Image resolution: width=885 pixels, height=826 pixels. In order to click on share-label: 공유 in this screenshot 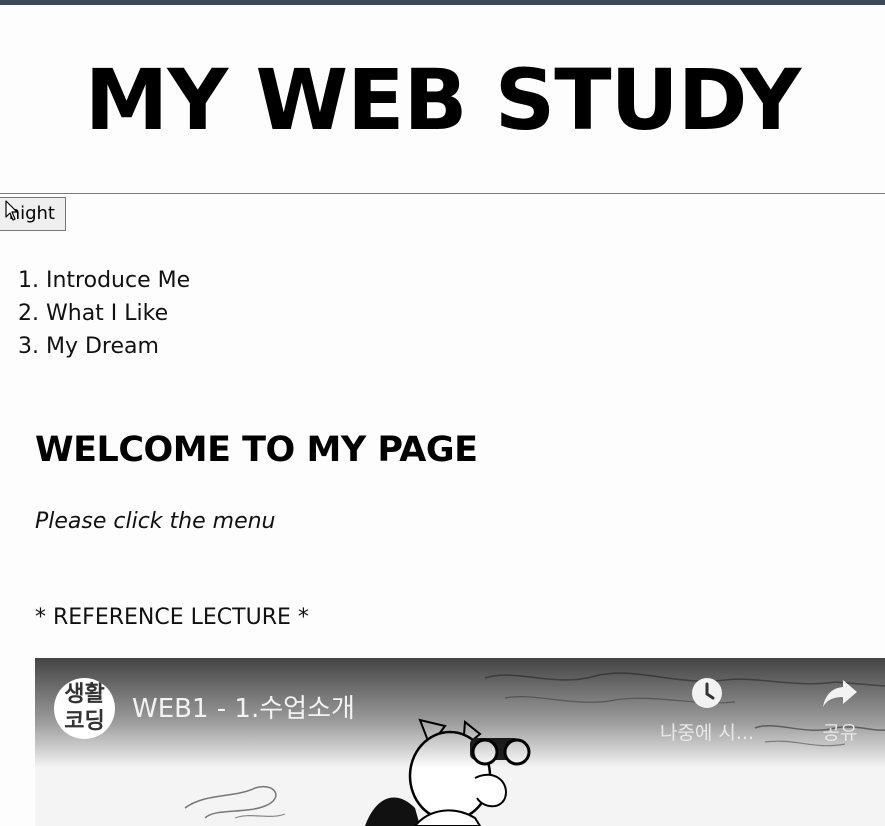, I will do `click(840, 733)`.